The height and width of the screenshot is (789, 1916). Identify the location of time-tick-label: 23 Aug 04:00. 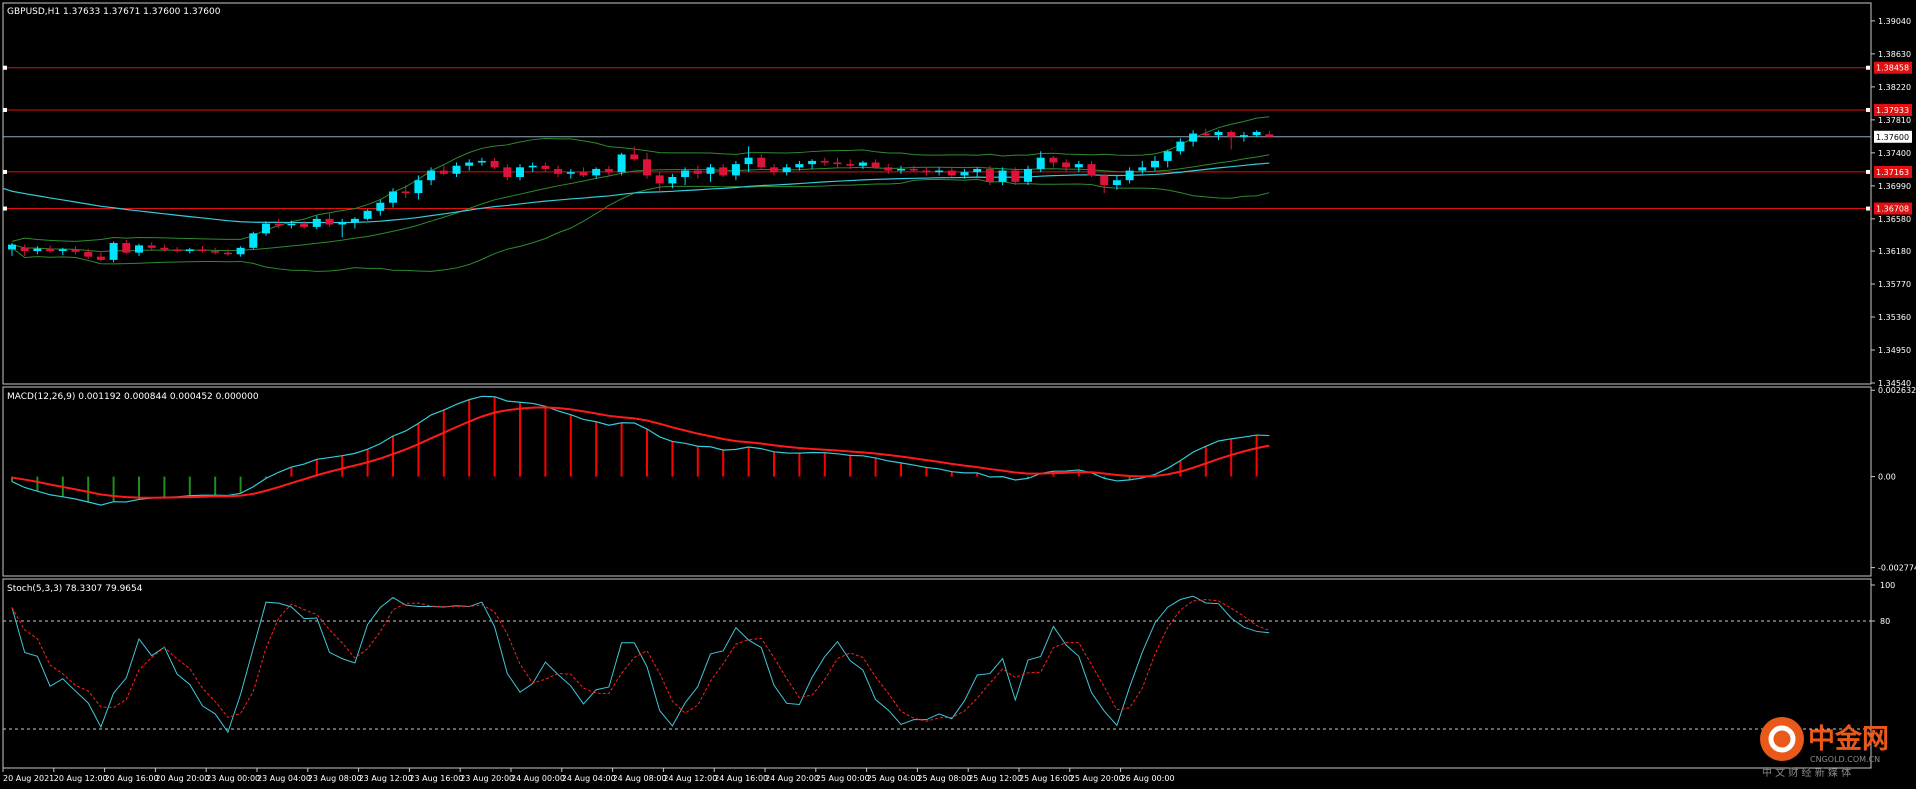
(284, 778).